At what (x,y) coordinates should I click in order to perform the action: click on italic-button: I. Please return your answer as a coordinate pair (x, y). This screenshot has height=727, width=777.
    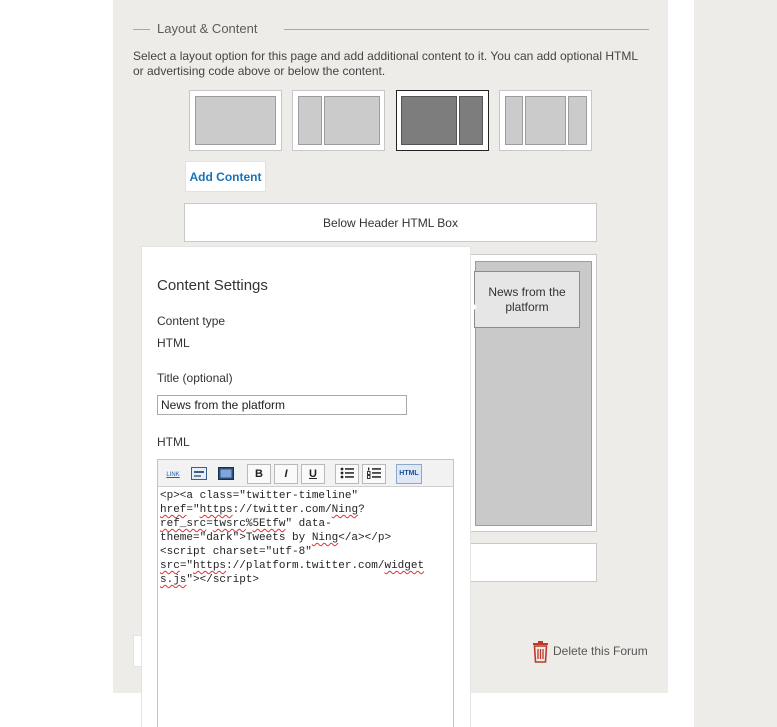
    Looking at the image, I should click on (286, 474).